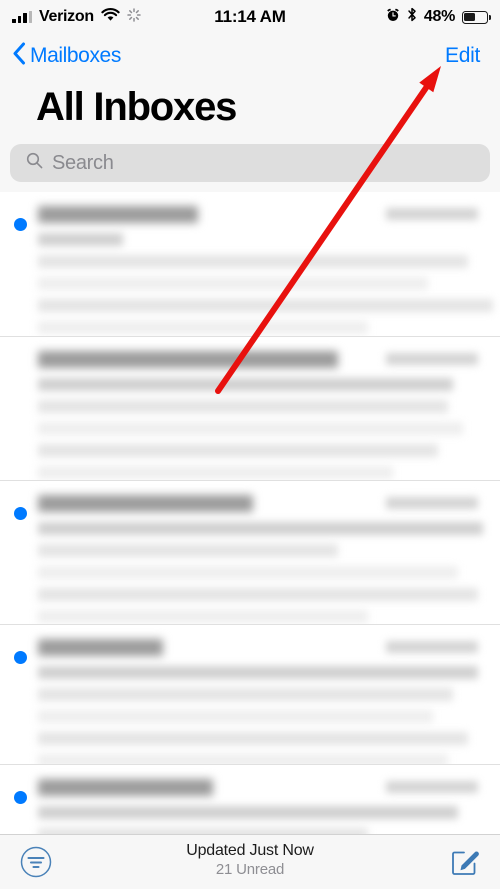 Image resolution: width=500 pixels, height=889 pixels. I want to click on edit-button: Edit, so click(462, 56).